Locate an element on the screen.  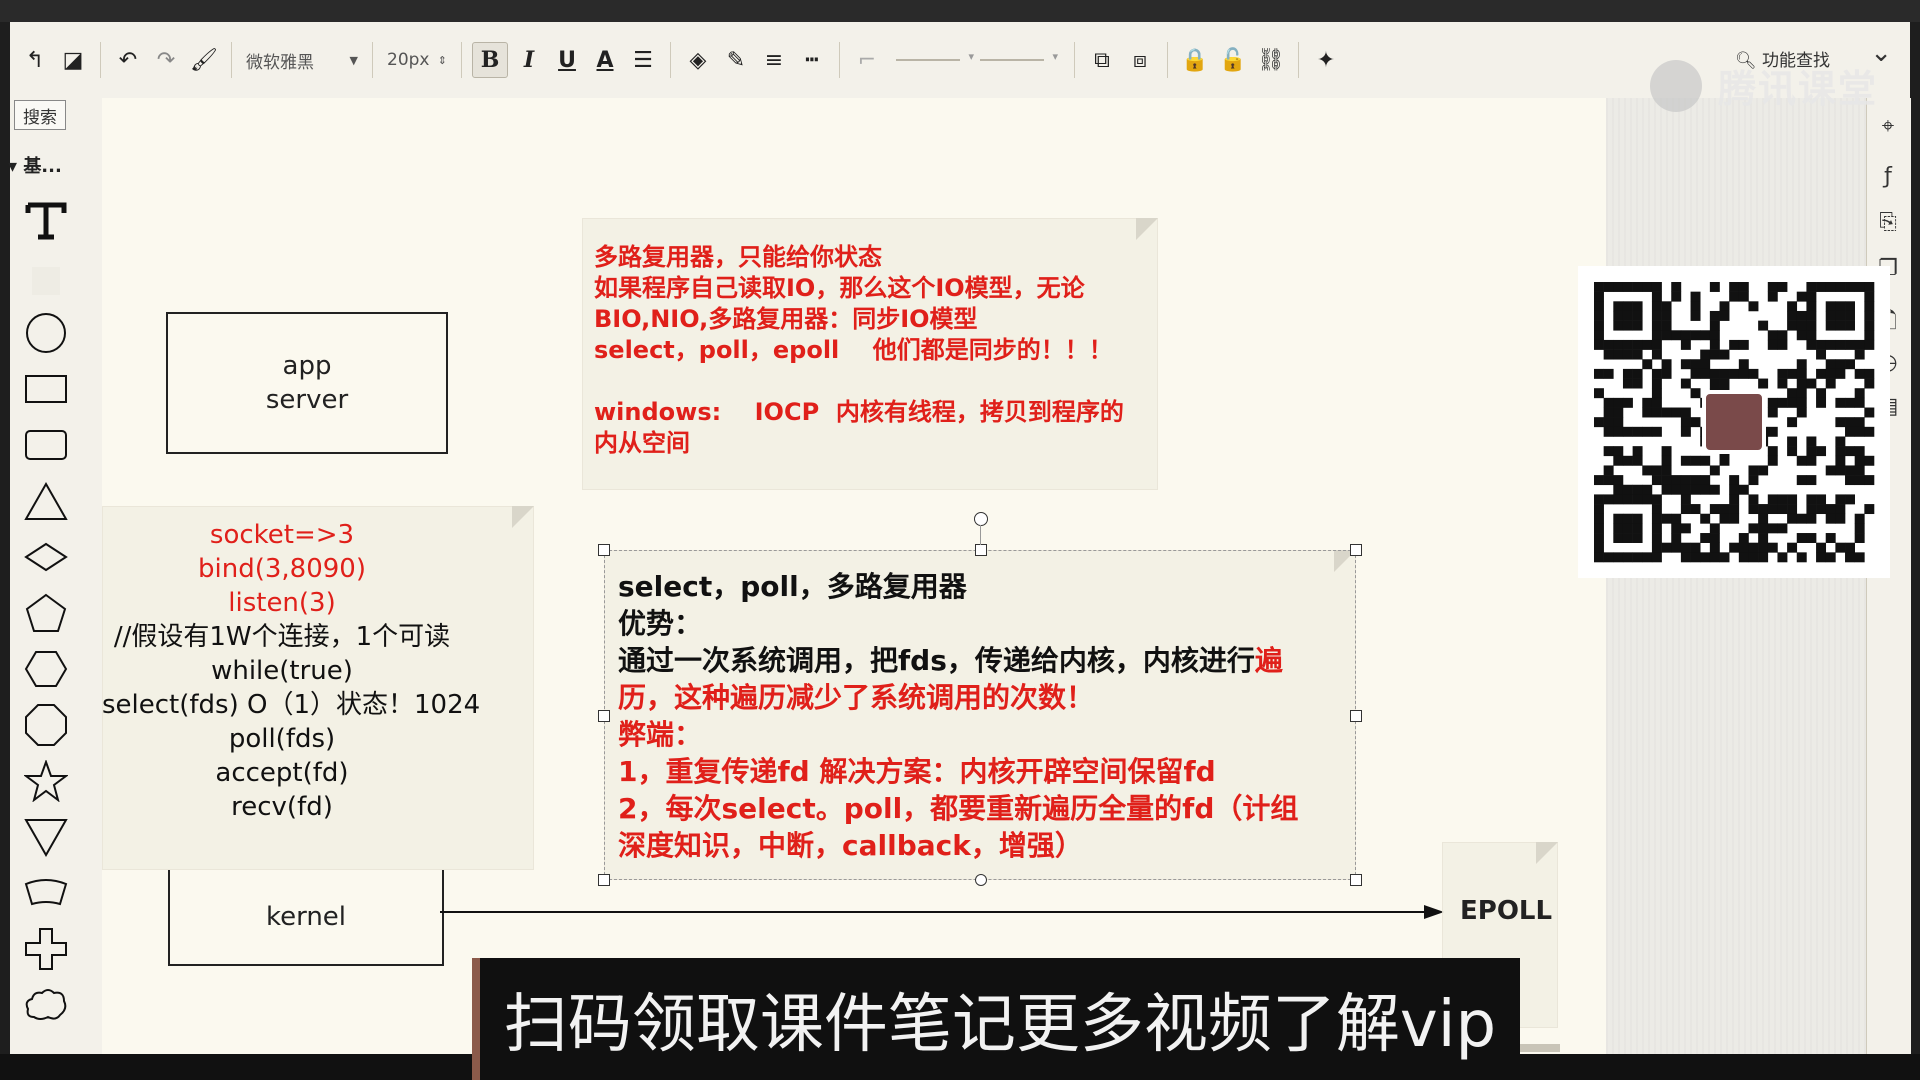
line-width-icon: ≡ is located at coordinates (774, 60).